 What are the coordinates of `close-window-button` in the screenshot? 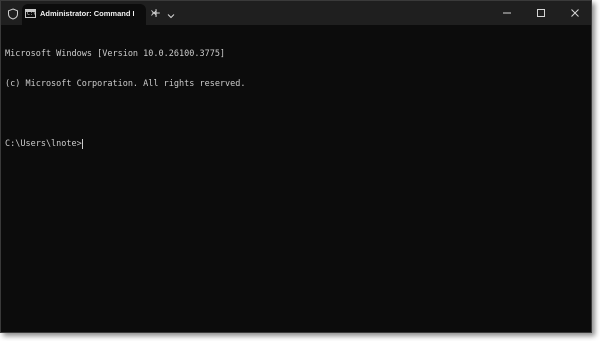 It's located at (574, 13).